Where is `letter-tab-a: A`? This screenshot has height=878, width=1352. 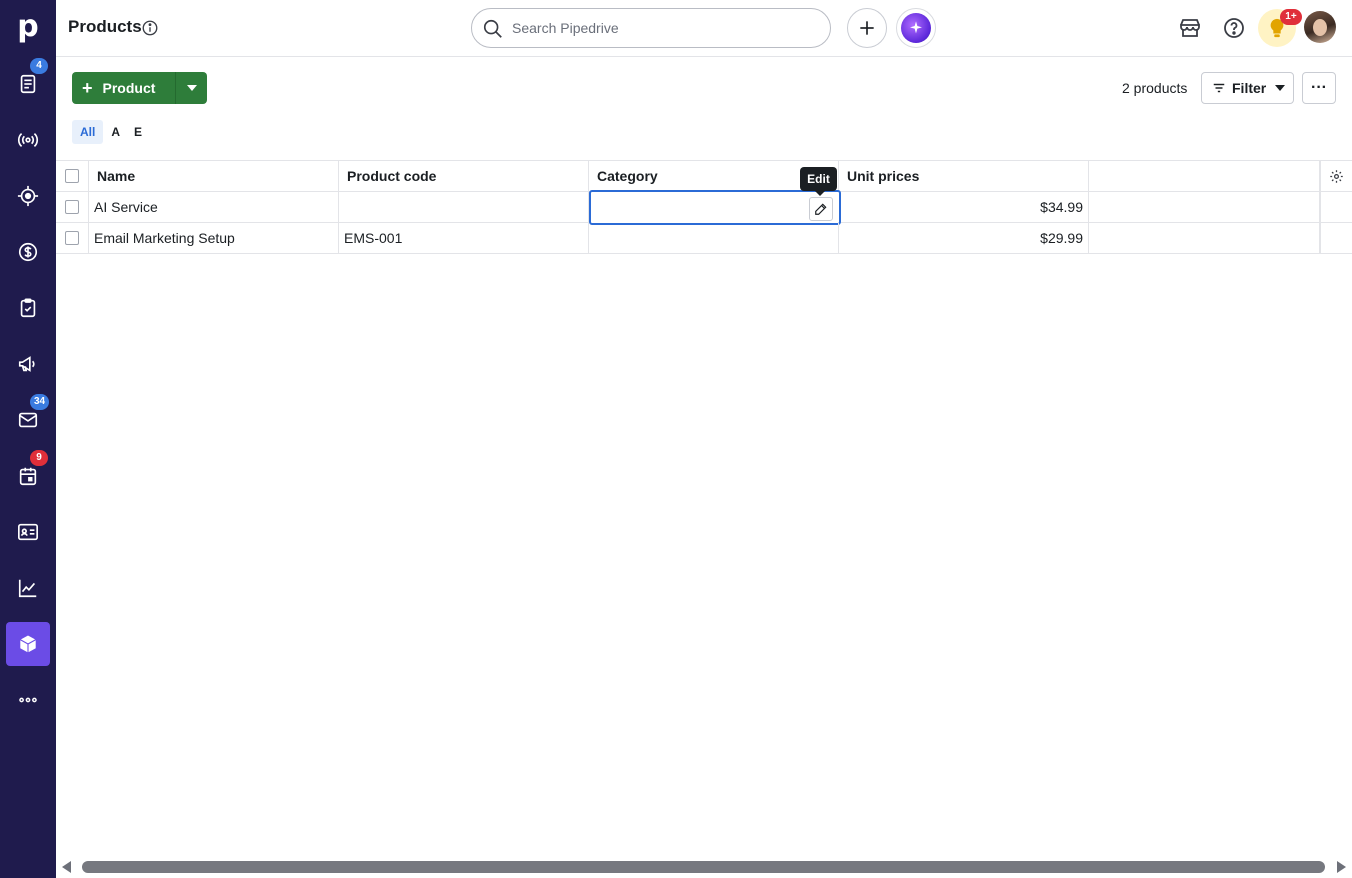
letter-tab-a: A is located at coordinates (115, 132).